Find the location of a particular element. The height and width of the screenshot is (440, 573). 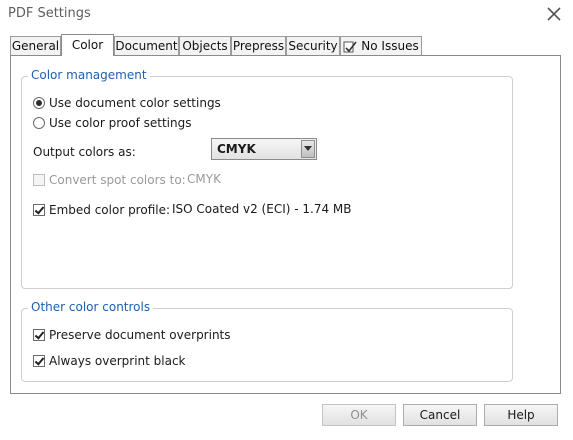

embed-profile-checkbox is located at coordinates (39, 210).